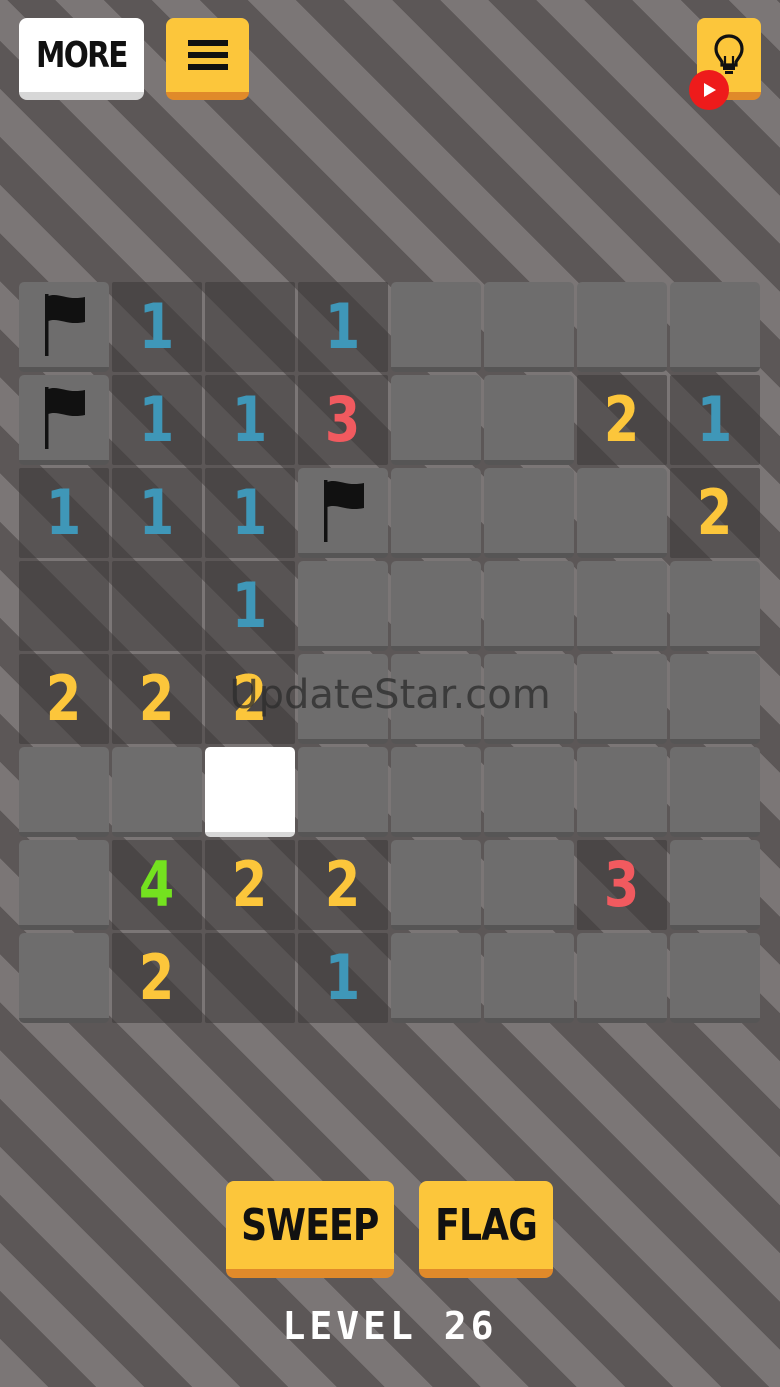 This screenshot has width=780, height=1387. I want to click on lightbulb-icon, so click(729, 54).